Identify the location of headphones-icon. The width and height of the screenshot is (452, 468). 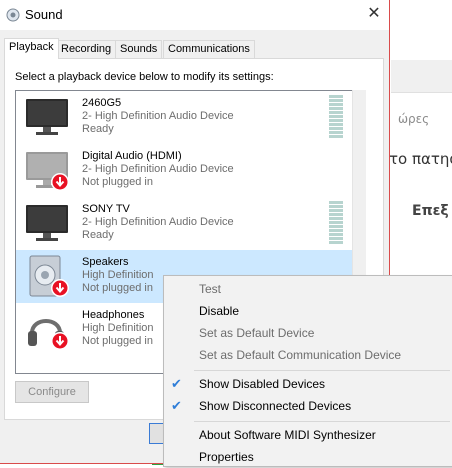
(48, 334).